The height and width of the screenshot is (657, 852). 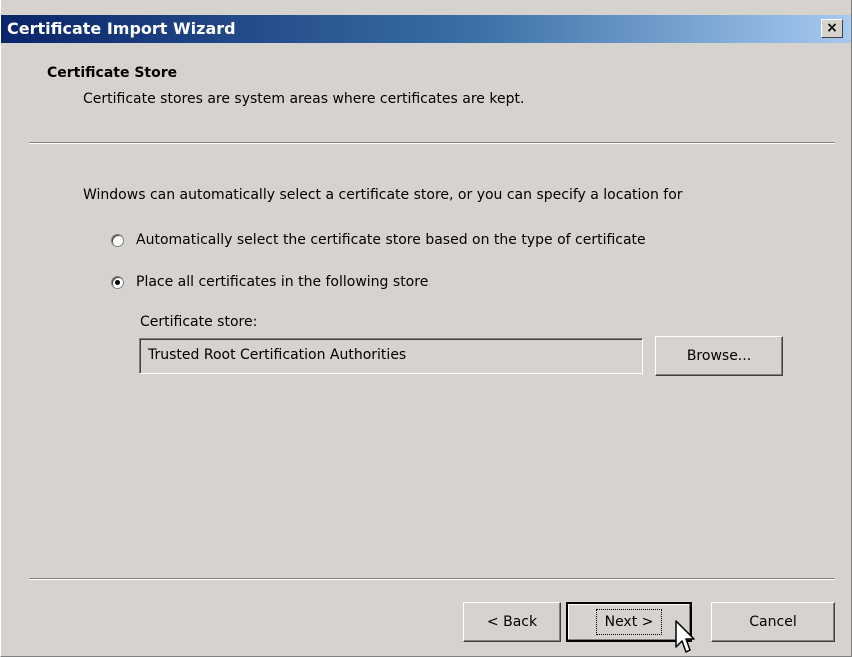 I want to click on mouse-pointer-icon, so click(x=685, y=636).